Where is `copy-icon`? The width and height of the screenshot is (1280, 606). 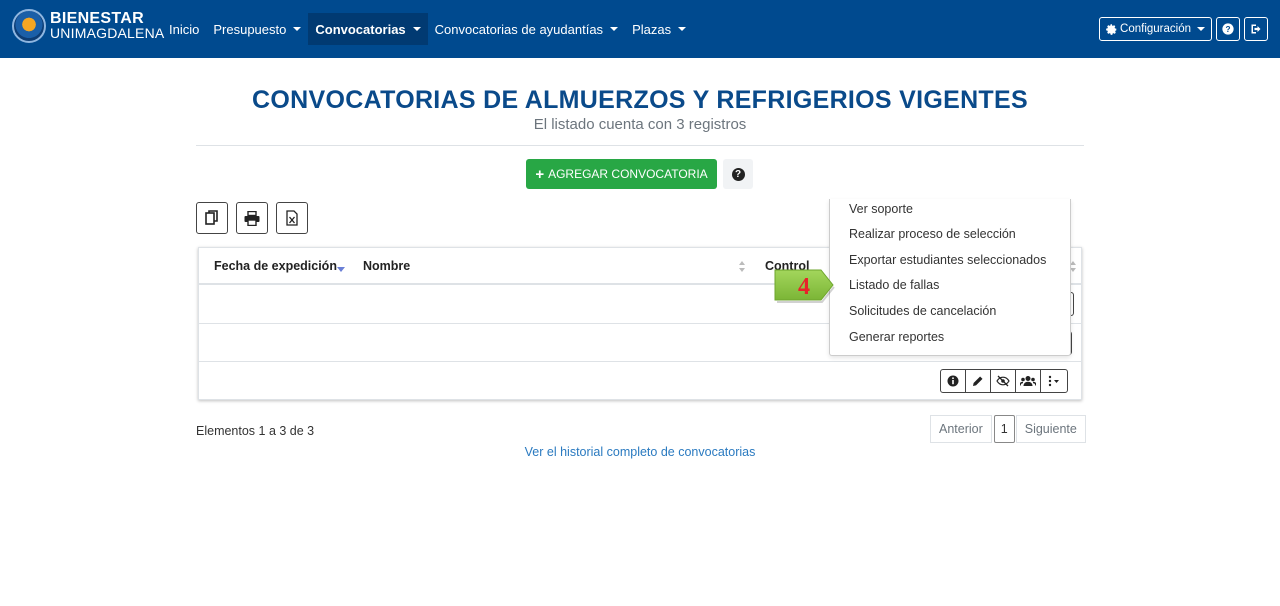 copy-icon is located at coordinates (211, 217).